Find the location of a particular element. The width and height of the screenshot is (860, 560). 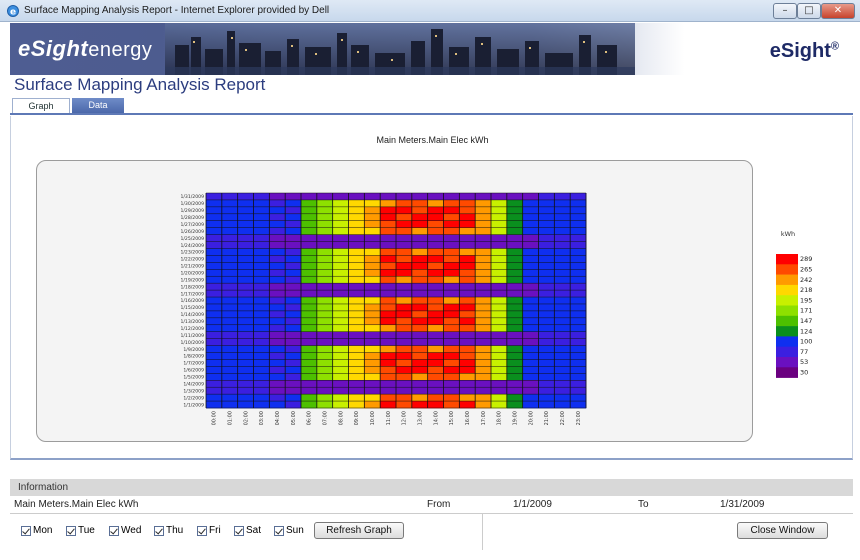

checkbox-fri: Fri is located at coordinates (209, 530).